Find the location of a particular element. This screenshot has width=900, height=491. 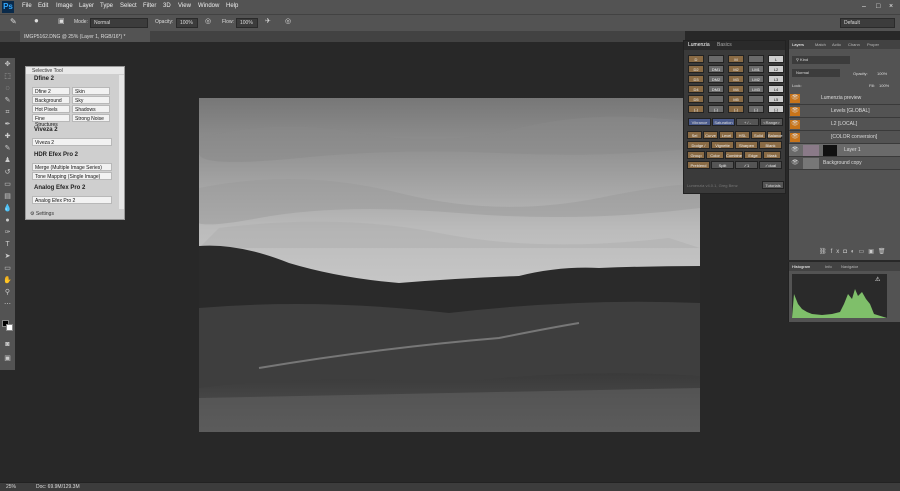

lumenzia-action-button: Group is located at coordinates (696, 155).